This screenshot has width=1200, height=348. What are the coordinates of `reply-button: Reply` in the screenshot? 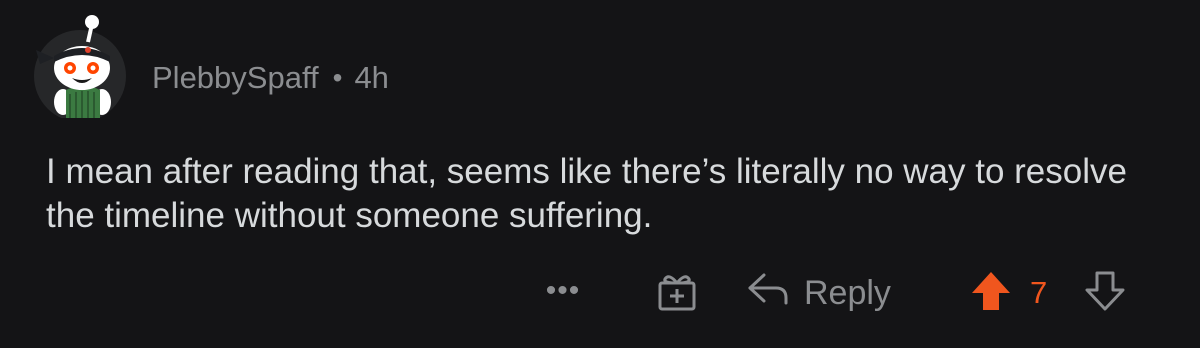 It's located at (818, 293).